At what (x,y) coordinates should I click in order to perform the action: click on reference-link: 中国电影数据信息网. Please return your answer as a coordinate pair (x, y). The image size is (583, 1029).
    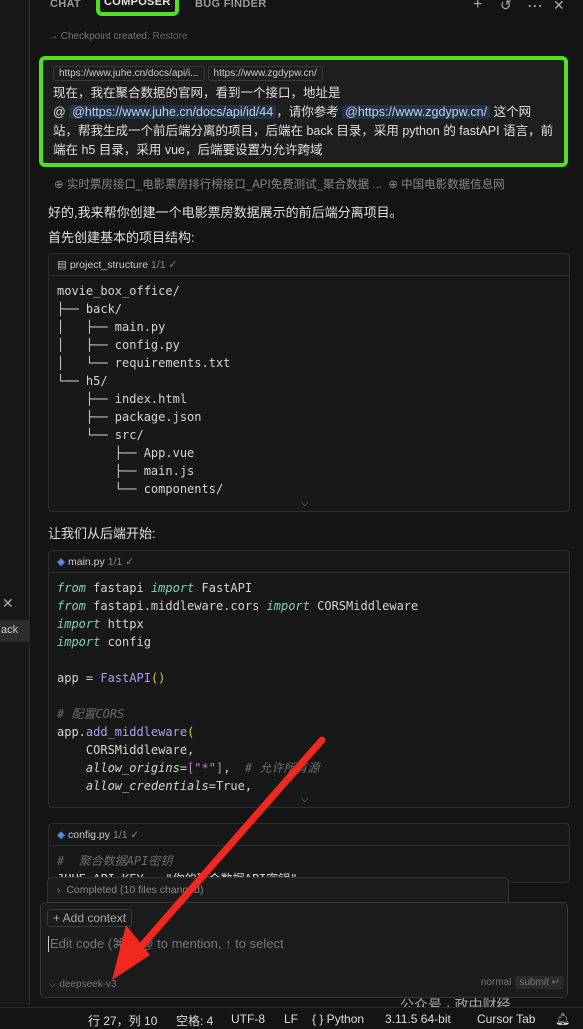
    Looking at the image, I should click on (453, 185).